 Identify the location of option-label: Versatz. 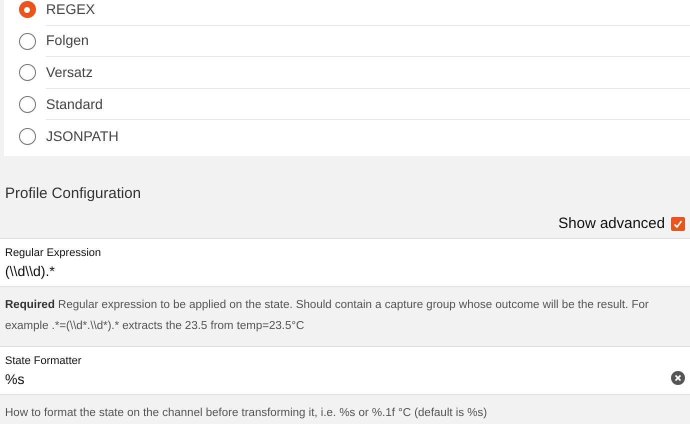
(69, 72).